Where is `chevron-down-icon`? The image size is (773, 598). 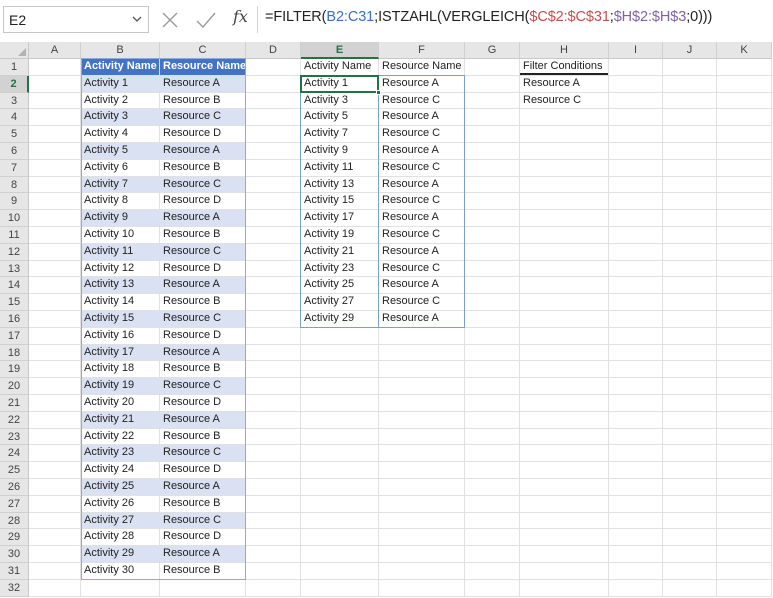 chevron-down-icon is located at coordinates (137, 19).